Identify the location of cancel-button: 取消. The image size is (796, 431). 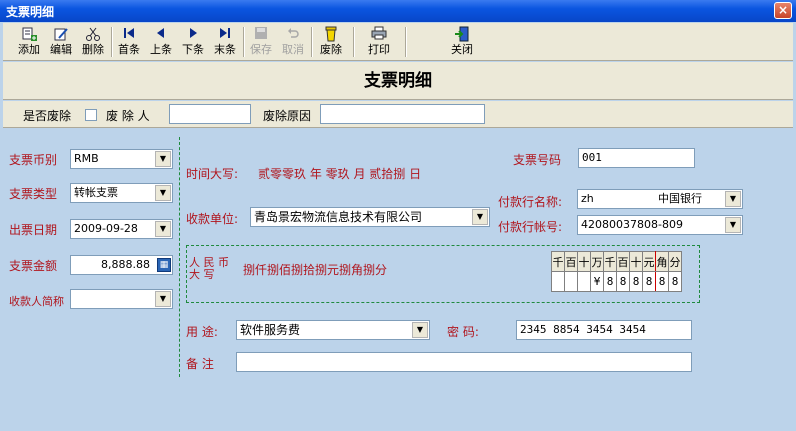
(293, 42).